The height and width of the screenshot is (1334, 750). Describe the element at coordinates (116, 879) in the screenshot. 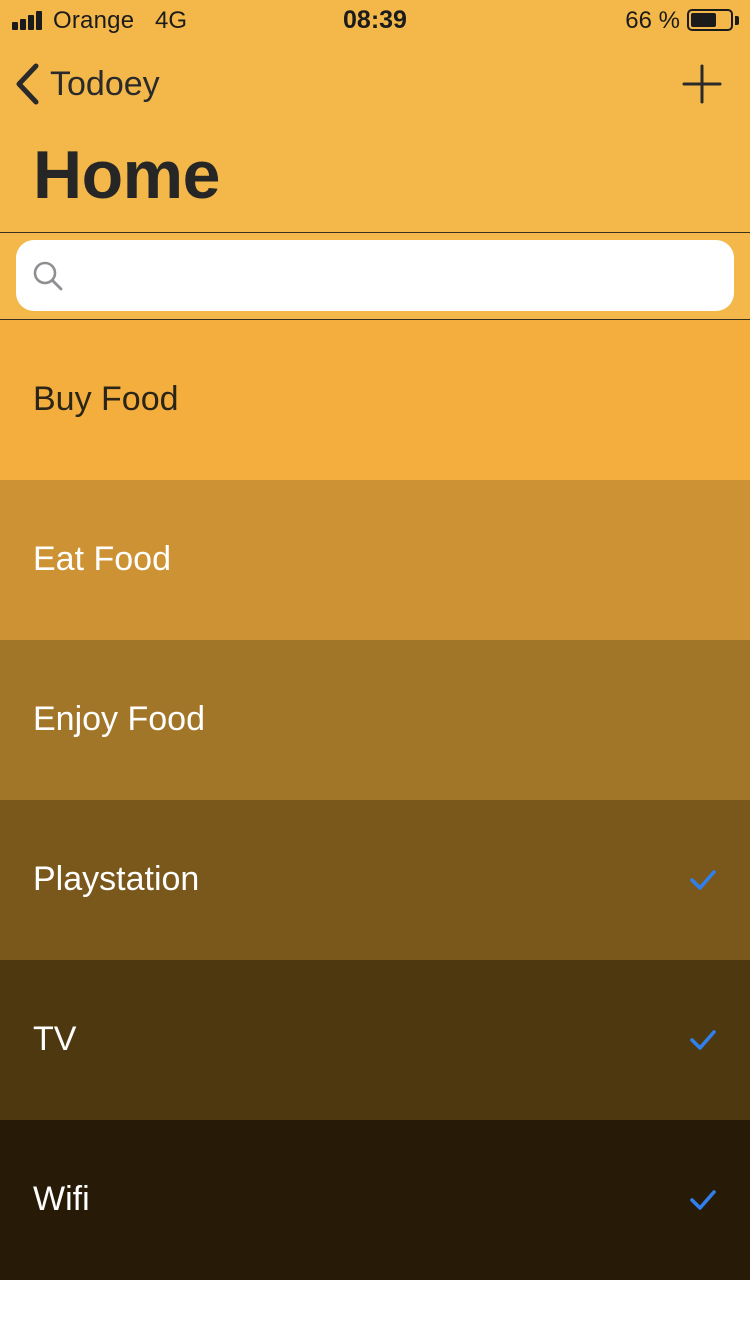

I see `item-label: Playstation` at that location.